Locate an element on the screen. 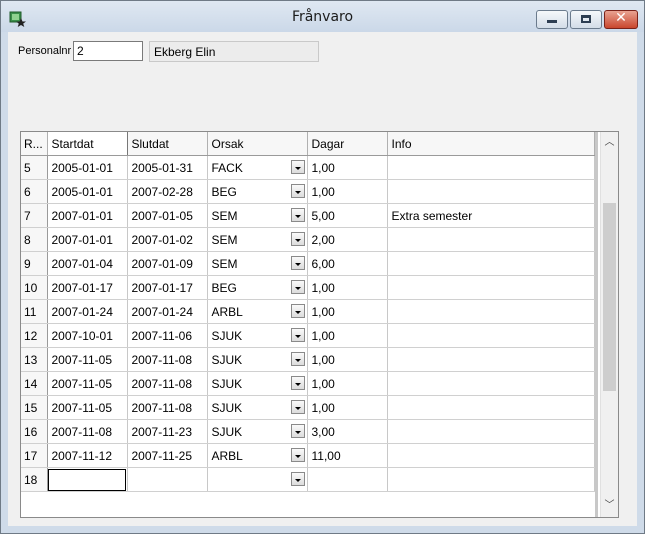 The width and height of the screenshot is (645, 534). table-row: 18 is located at coordinates (308, 479).